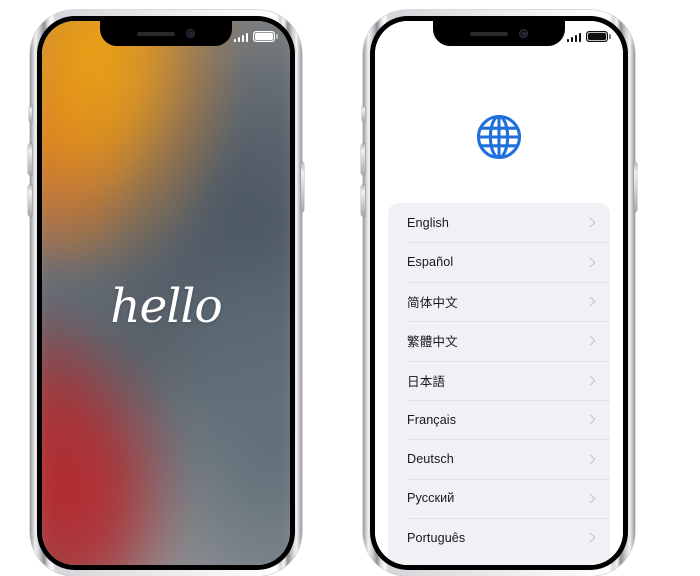  Describe the element at coordinates (499, 458) in the screenshot. I see `list-item: Deutsch` at that location.